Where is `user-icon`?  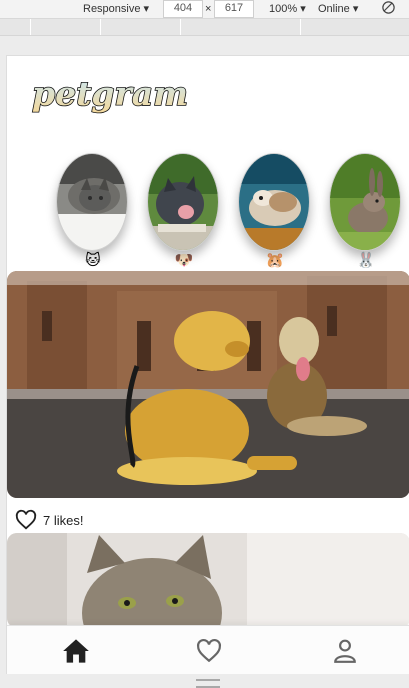
user-icon is located at coordinates (345, 651).